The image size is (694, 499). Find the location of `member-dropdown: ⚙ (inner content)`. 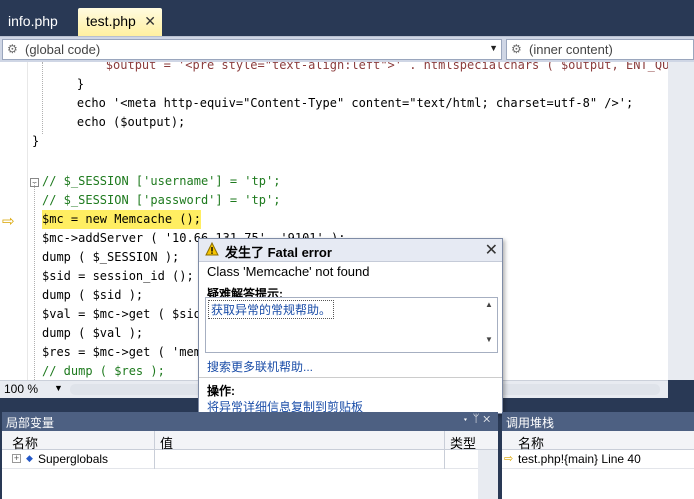

member-dropdown: ⚙ (inner content) is located at coordinates (600, 49).